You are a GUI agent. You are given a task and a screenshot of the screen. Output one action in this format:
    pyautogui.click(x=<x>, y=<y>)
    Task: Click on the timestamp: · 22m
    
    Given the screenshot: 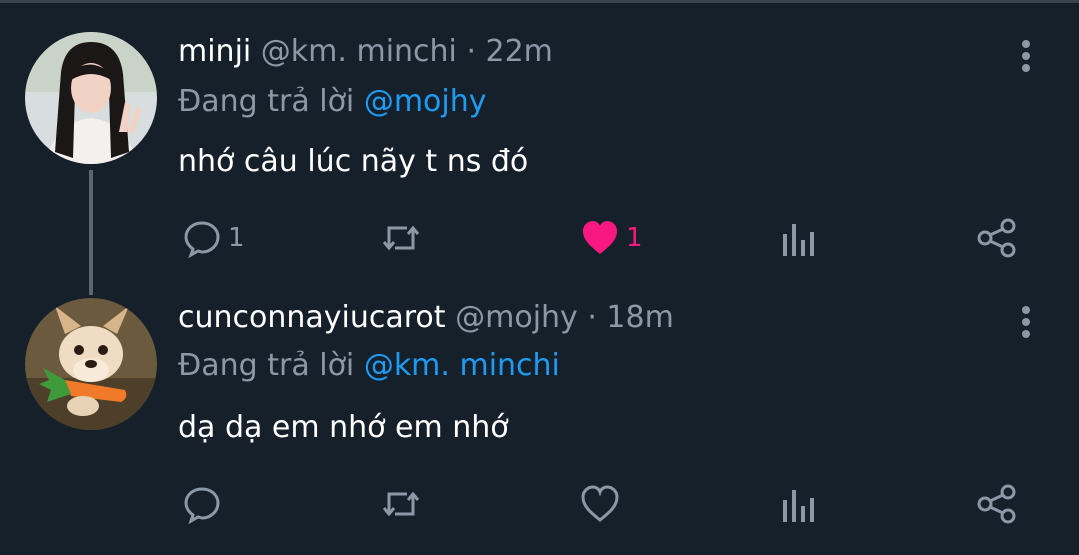 What is the action you would take?
    pyautogui.click(x=509, y=51)
    